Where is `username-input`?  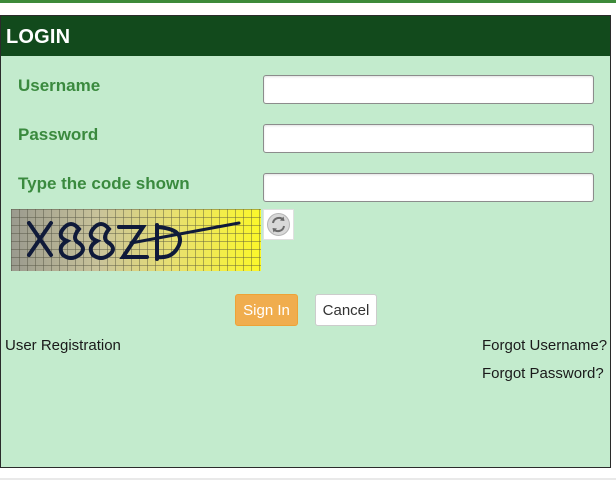 username-input is located at coordinates (428, 89).